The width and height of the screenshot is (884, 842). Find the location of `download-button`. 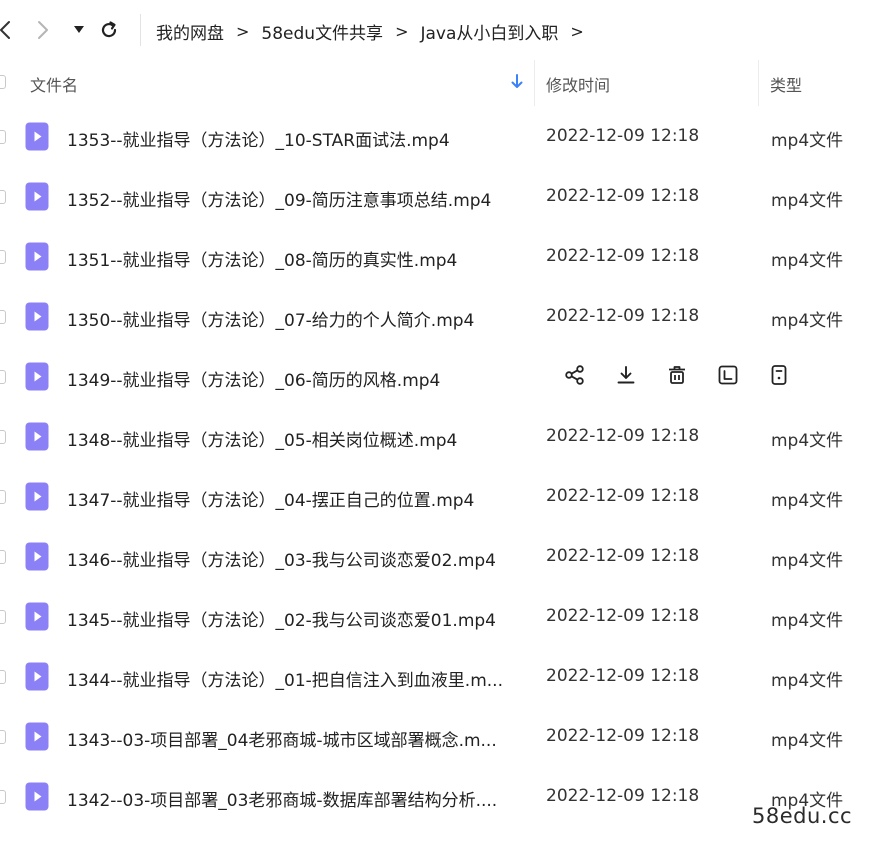

download-button is located at coordinates (626, 377).